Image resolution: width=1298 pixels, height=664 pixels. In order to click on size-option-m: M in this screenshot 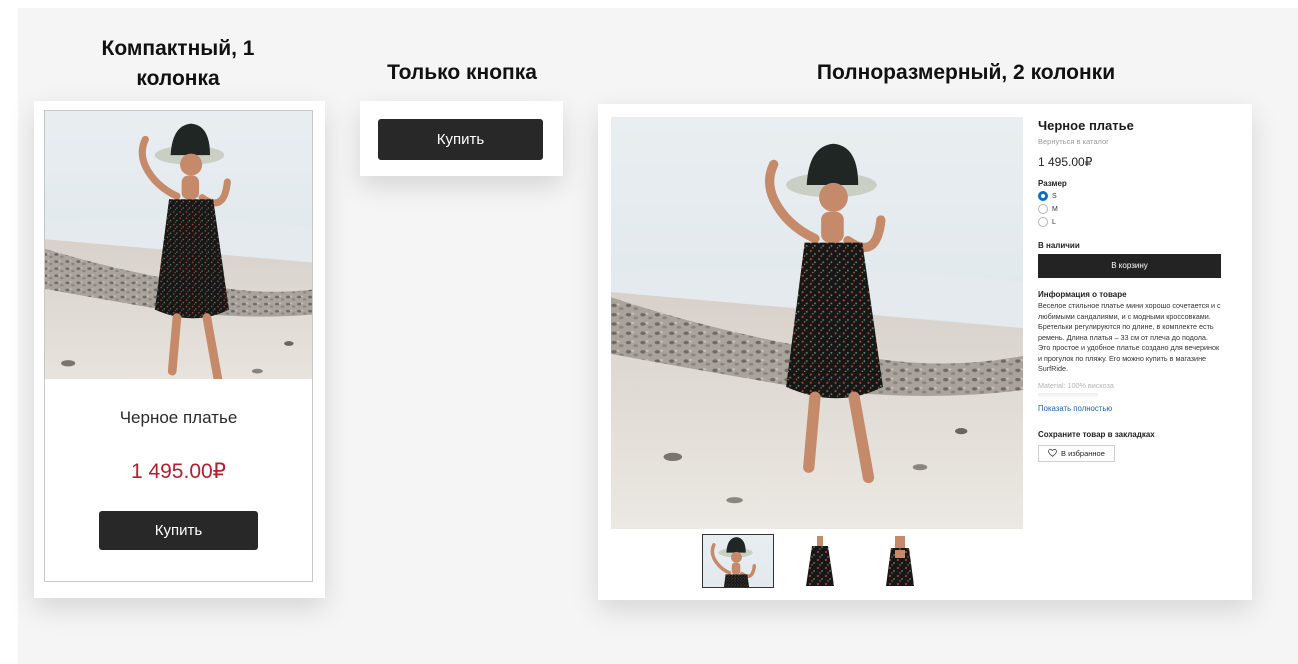, I will do `click(1129, 209)`.